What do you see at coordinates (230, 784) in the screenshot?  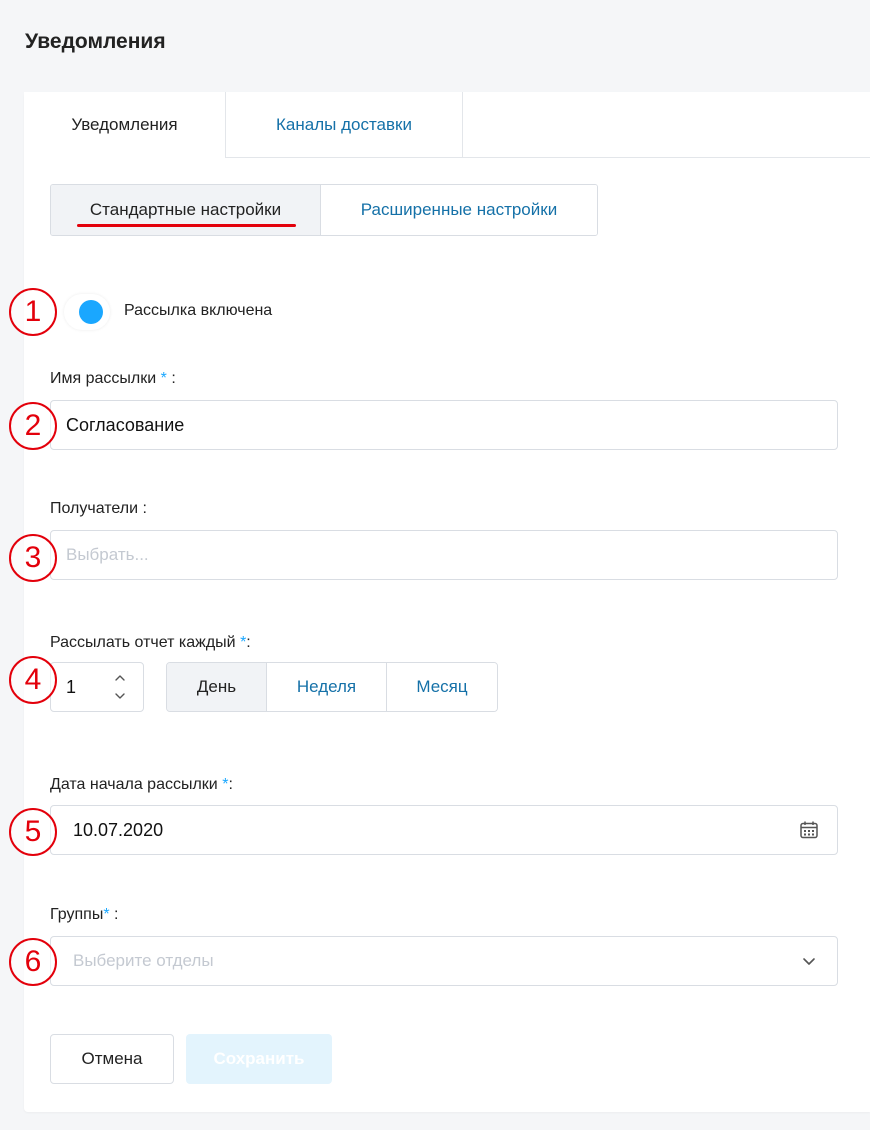 I see `start-date-label-suffix: :` at bounding box center [230, 784].